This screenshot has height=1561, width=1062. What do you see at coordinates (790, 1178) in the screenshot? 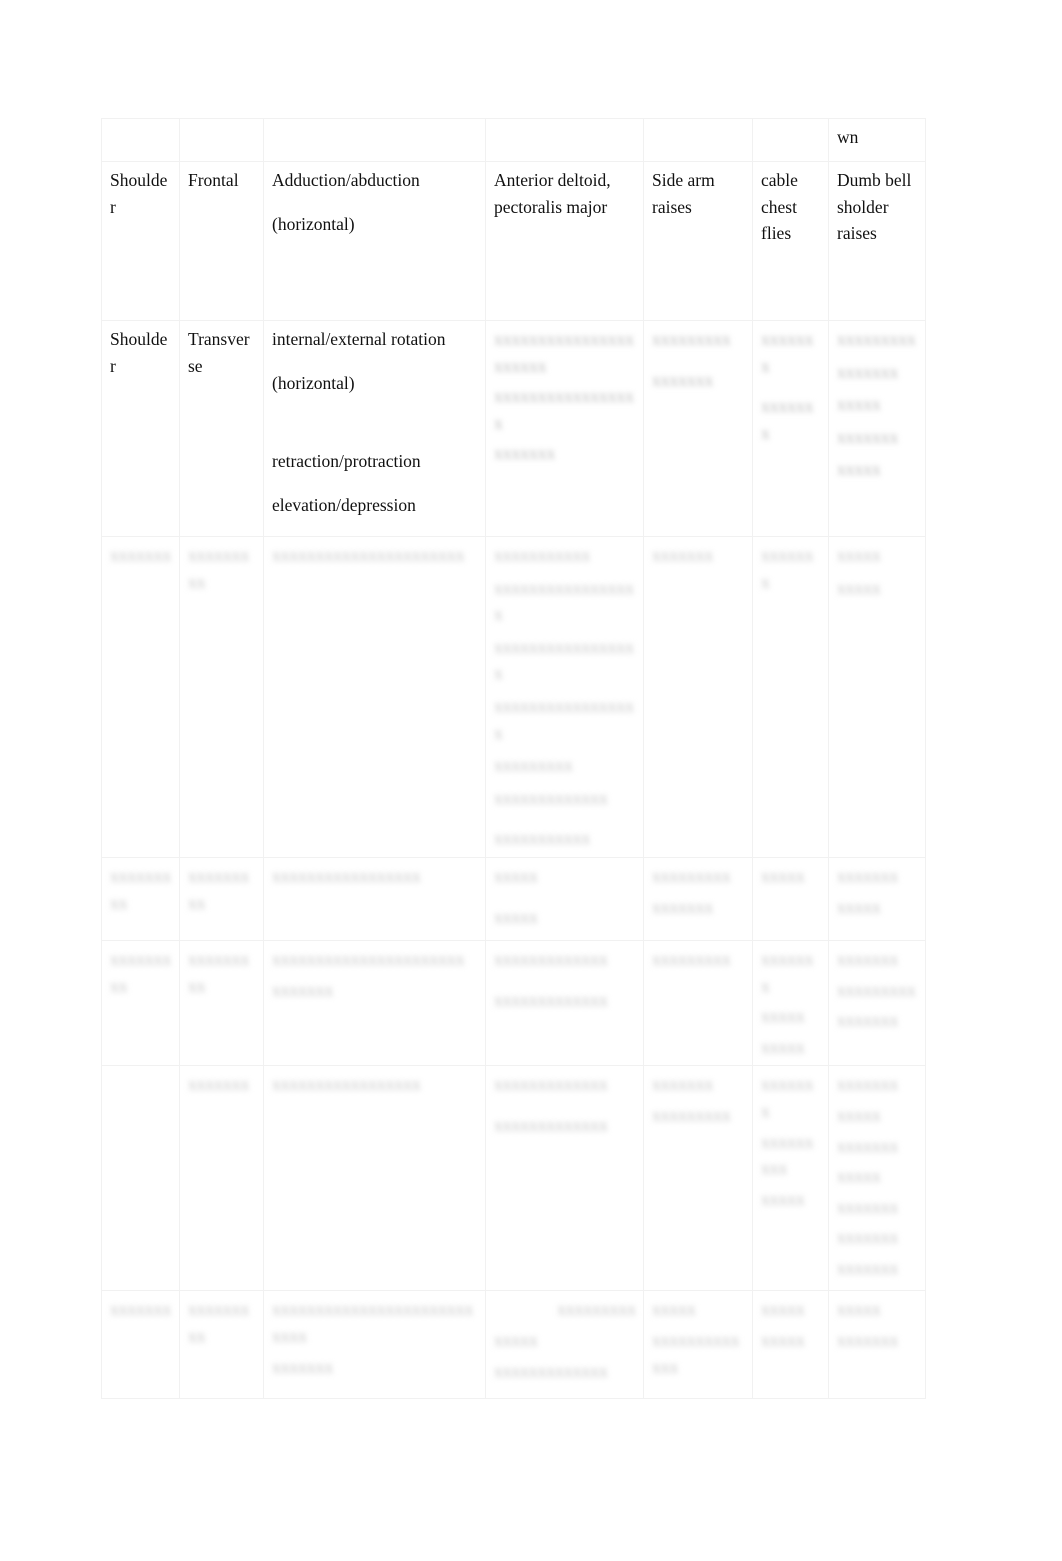
I see `cell-exercise-2: xxxxxxx xxxxxxxxx xxxxx` at bounding box center [790, 1178].